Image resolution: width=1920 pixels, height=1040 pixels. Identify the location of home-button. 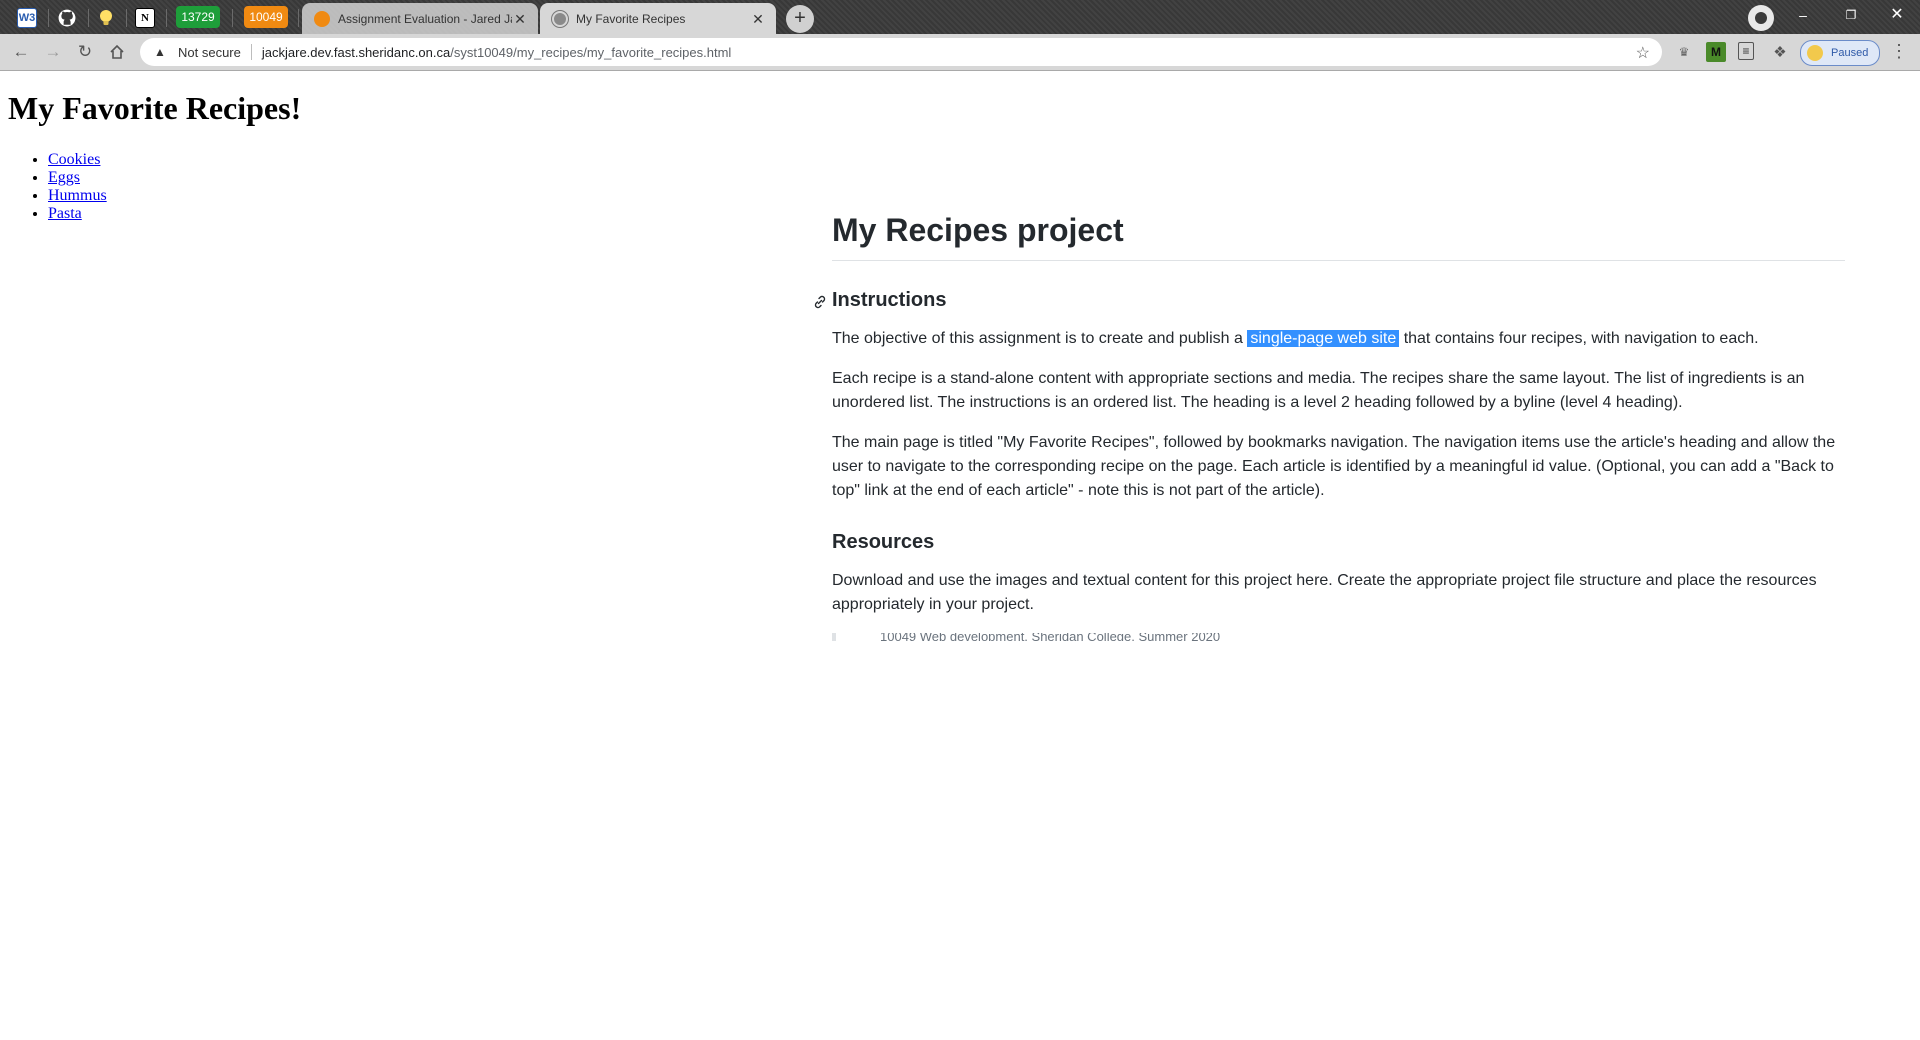
(117, 52).